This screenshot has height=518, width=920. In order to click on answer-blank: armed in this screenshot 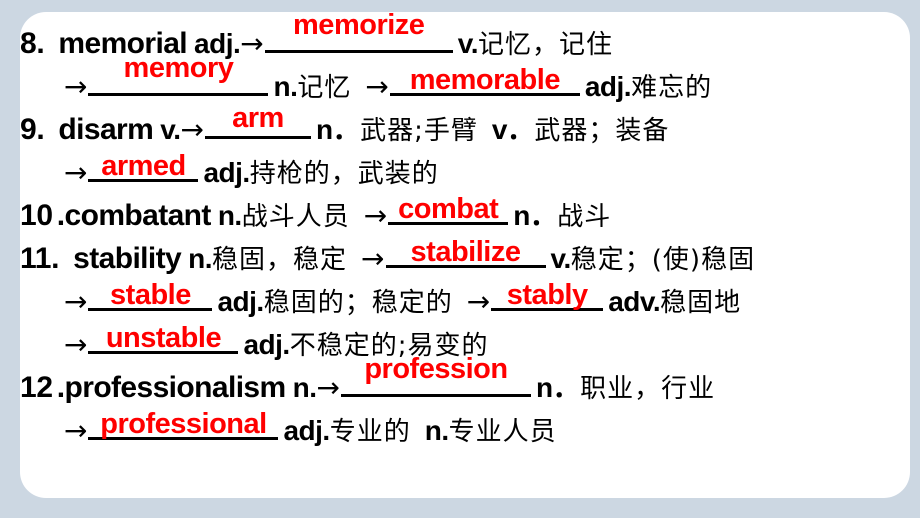, I will do `click(143, 165)`.